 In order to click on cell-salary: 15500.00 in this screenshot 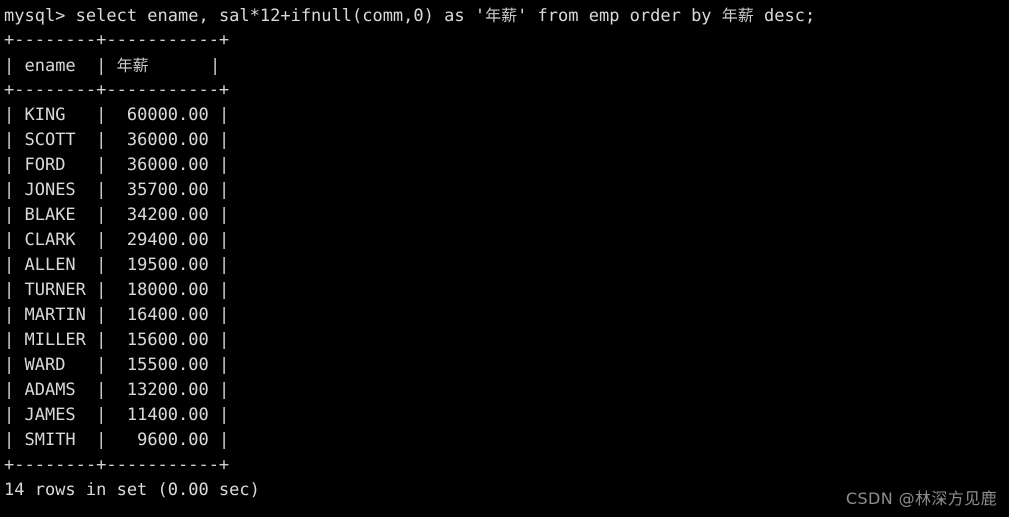, I will do `click(162, 365)`.